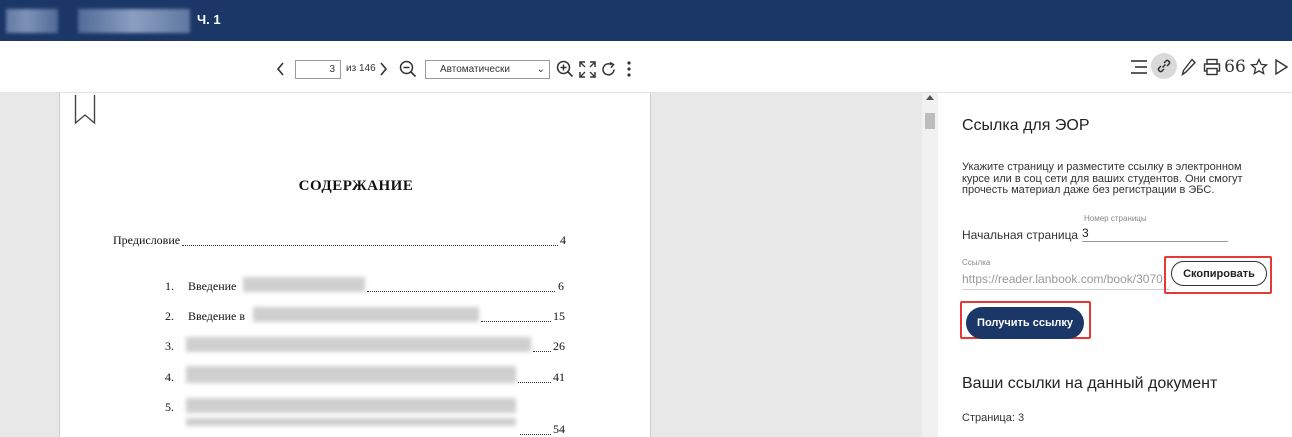  What do you see at coordinates (169, 316) in the screenshot?
I see `toc-entry-number: 2.` at bounding box center [169, 316].